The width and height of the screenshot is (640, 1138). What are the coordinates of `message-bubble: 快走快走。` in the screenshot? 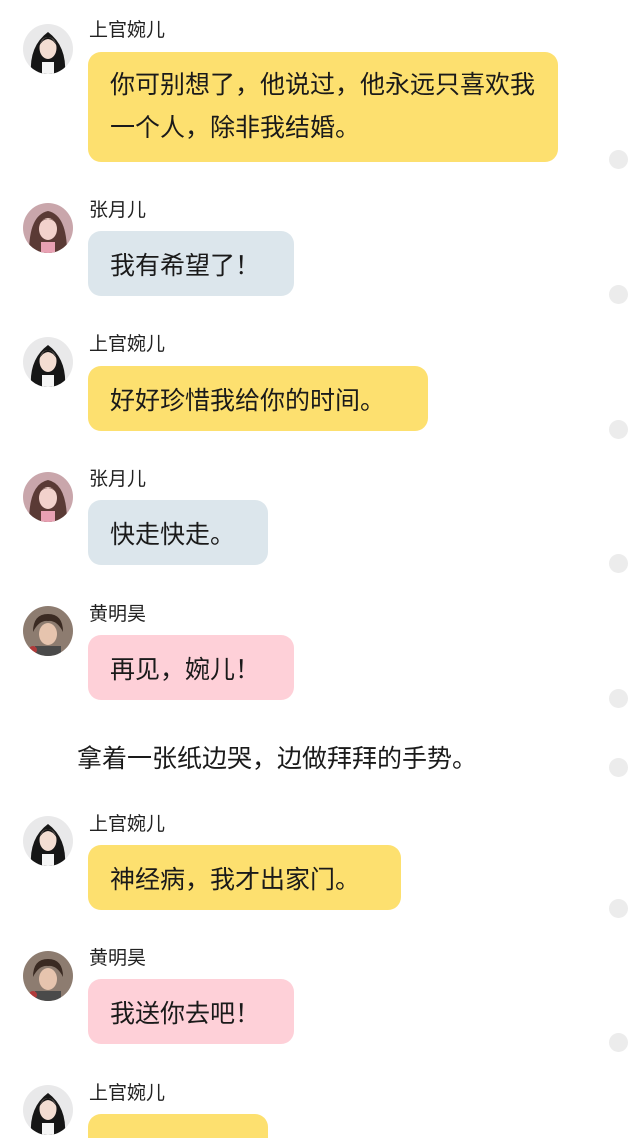 It's located at (178, 532).